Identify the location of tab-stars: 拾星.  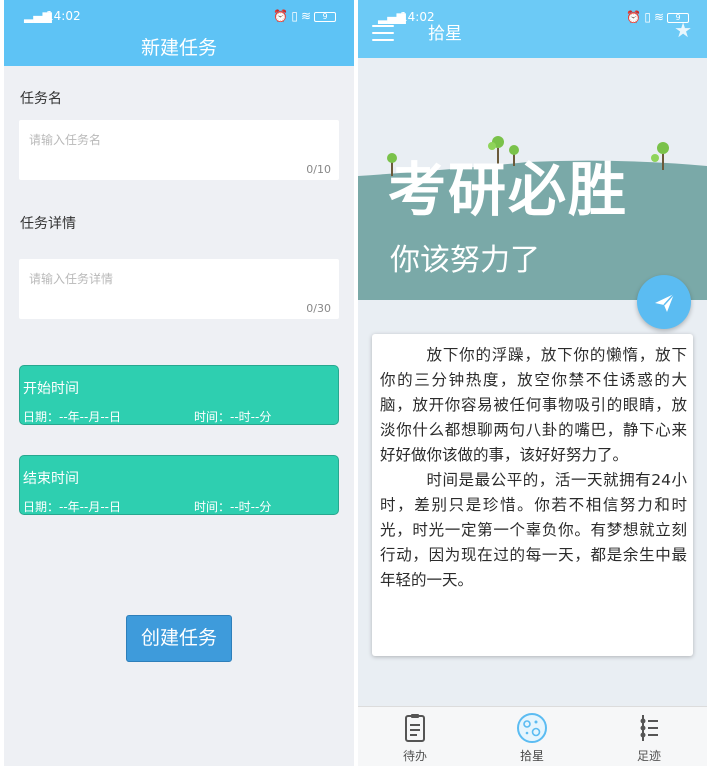
(532, 737).